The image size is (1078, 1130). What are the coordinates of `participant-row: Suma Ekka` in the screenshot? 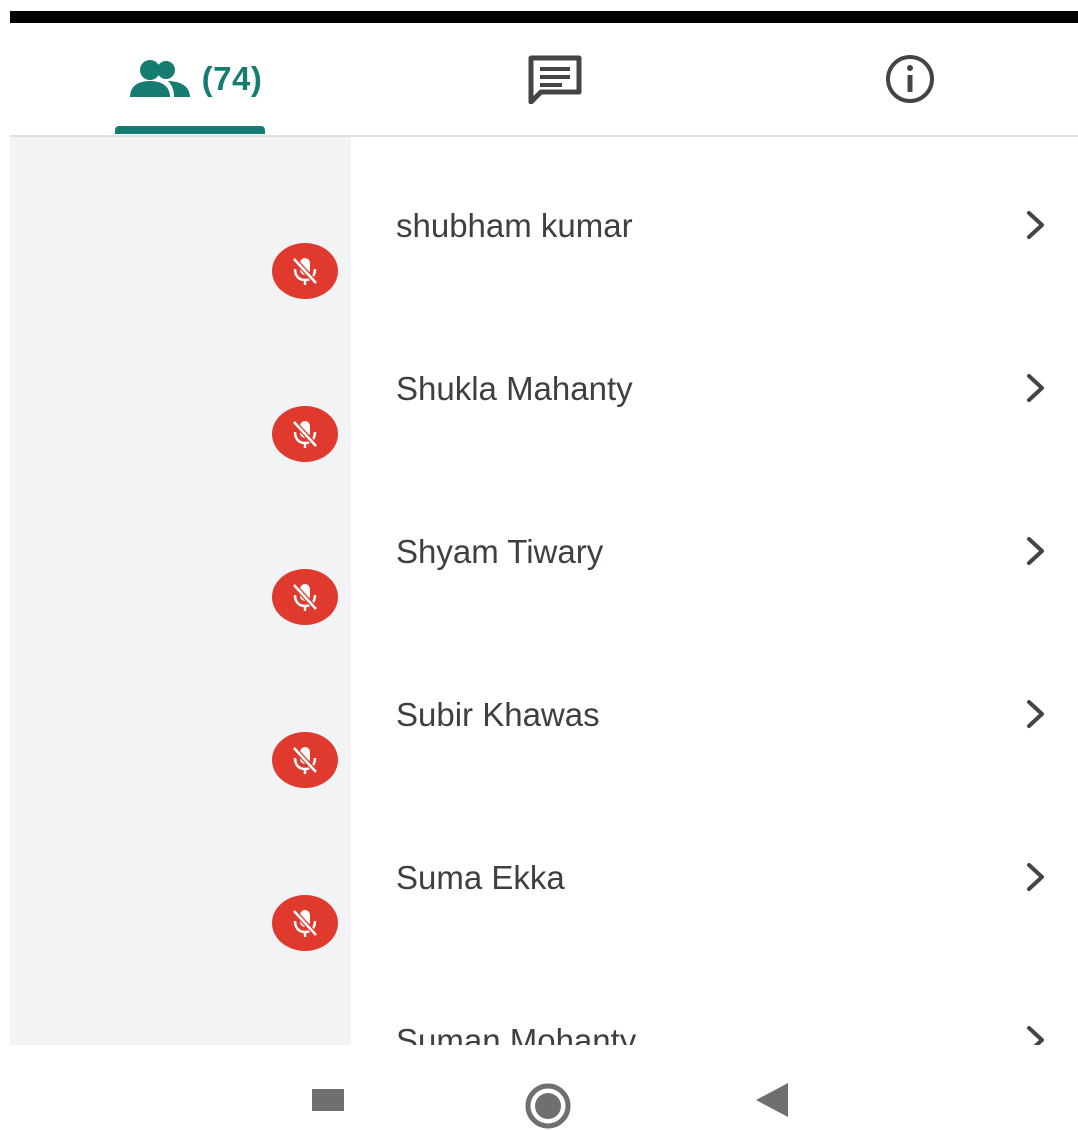 It's located at (544, 870).